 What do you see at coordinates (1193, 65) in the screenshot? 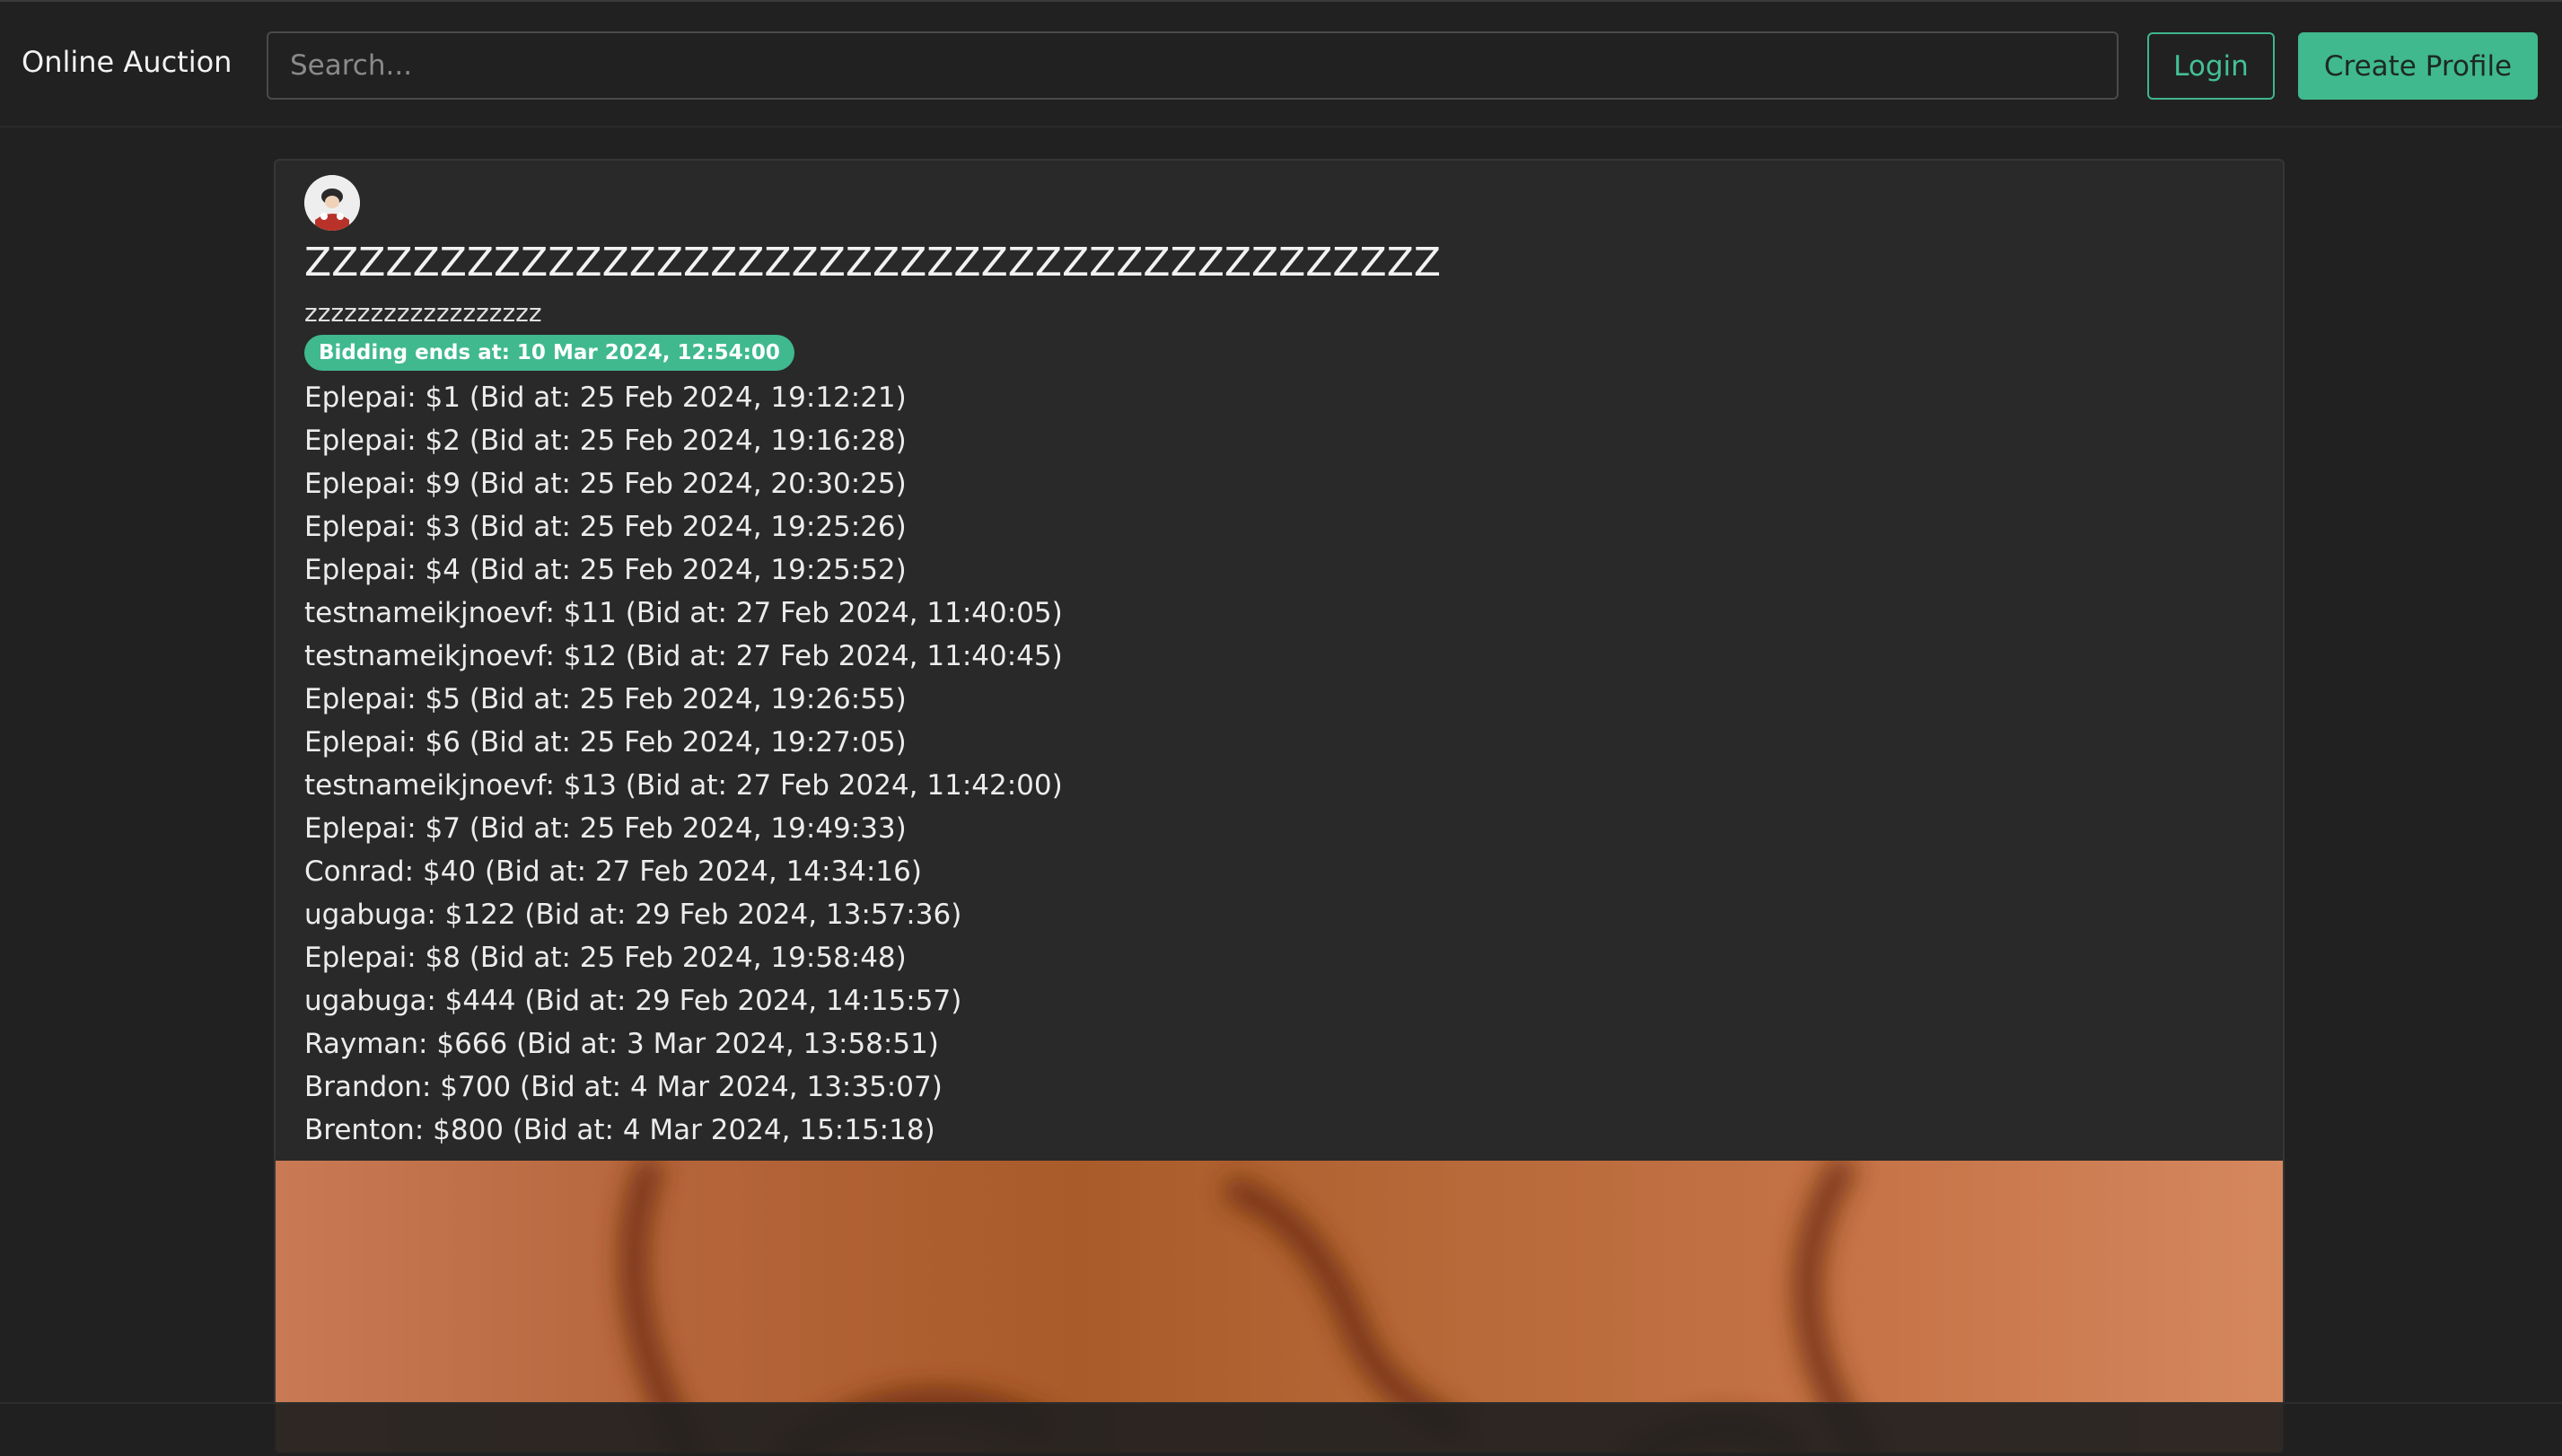
I see `search-input` at bounding box center [1193, 65].